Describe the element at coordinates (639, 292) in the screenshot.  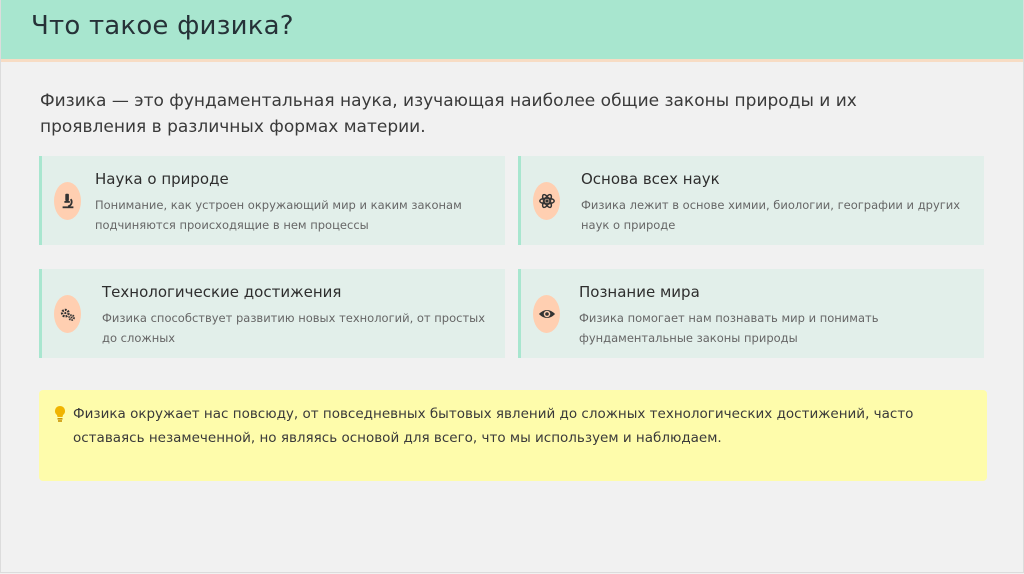
I see `card-title: Познание мира` at that location.